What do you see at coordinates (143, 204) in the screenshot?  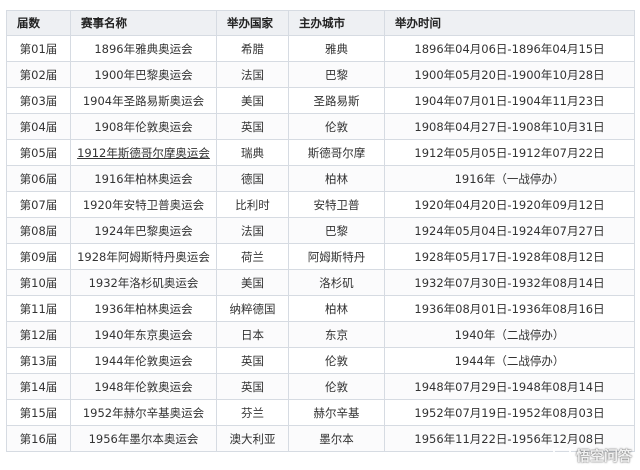 I see `event-name-link: 1920年安特卫普奥运会` at bounding box center [143, 204].